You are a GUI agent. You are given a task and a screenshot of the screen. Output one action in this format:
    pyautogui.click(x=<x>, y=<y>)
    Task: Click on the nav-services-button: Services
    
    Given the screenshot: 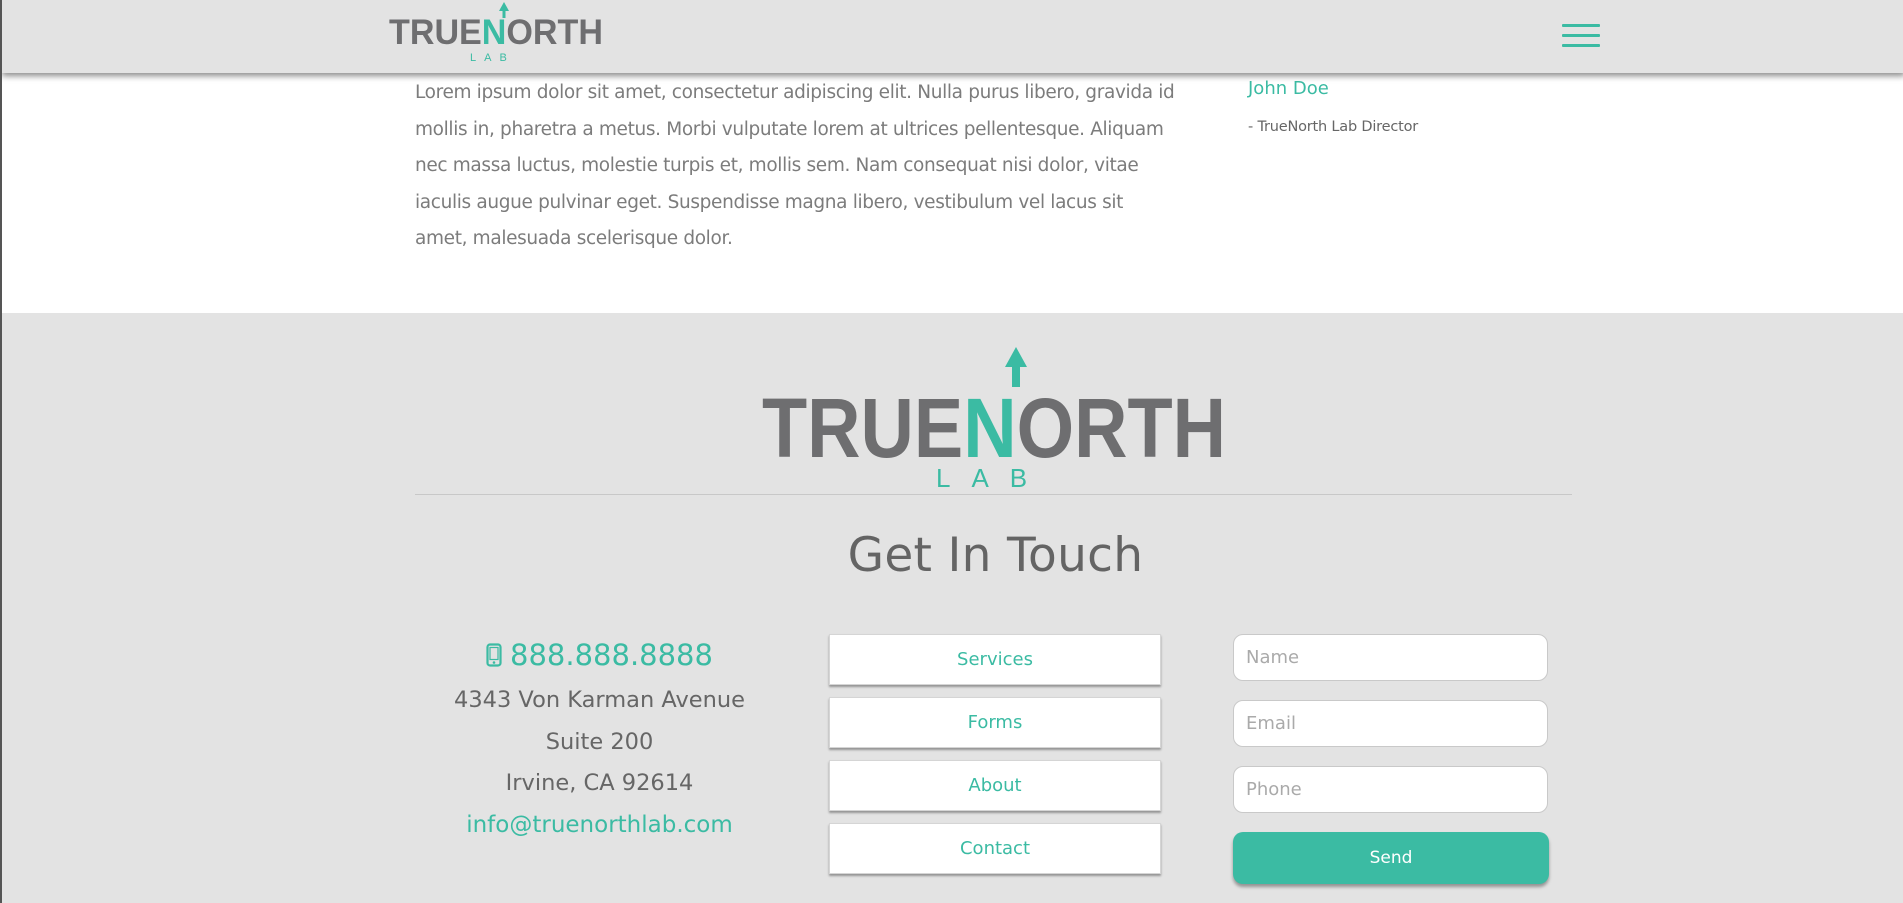 What is the action you would take?
    pyautogui.click(x=995, y=659)
    